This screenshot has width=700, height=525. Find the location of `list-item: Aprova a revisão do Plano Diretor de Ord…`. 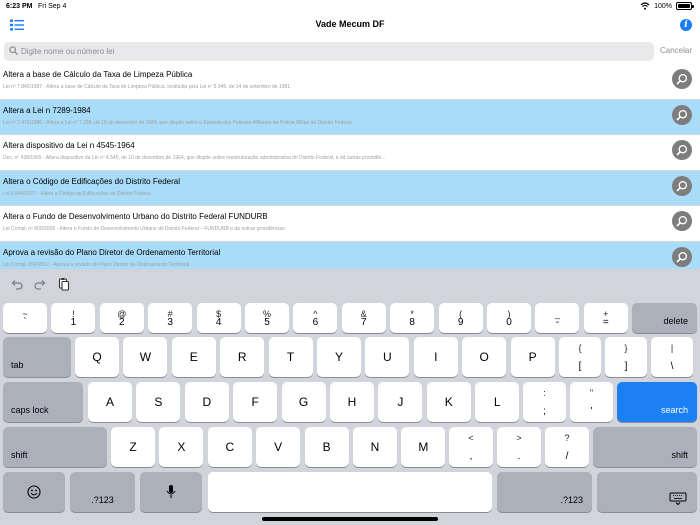

list-item: Aprova a revisão do Plano Diretor de Ord… is located at coordinates (350, 255).